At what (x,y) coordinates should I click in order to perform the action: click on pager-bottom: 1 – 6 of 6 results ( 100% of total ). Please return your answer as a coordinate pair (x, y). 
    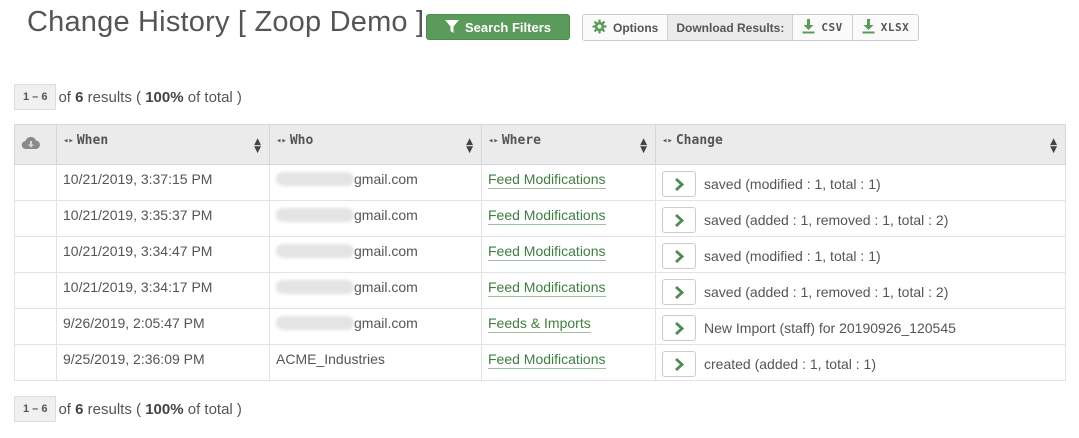
    Looking at the image, I should click on (128, 409).